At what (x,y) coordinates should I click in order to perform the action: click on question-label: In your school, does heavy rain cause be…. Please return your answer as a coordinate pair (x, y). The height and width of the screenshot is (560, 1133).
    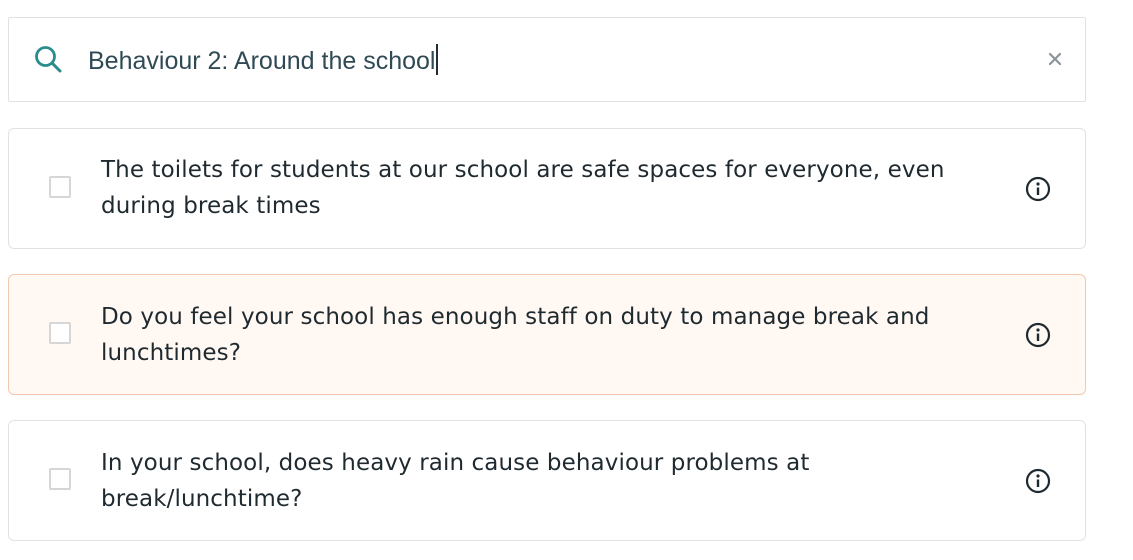
    Looking at the image, I should click on (455, 481).